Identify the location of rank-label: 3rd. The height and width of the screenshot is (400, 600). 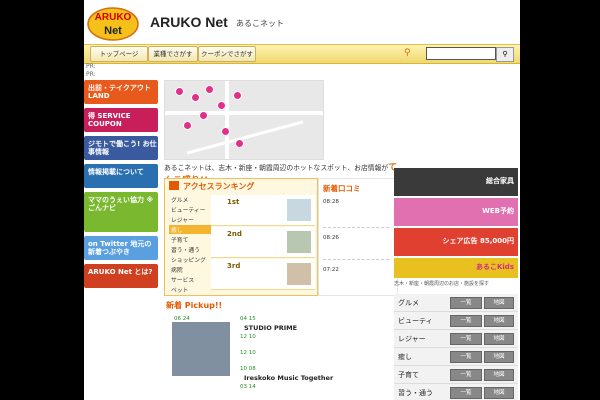
(234, 266).